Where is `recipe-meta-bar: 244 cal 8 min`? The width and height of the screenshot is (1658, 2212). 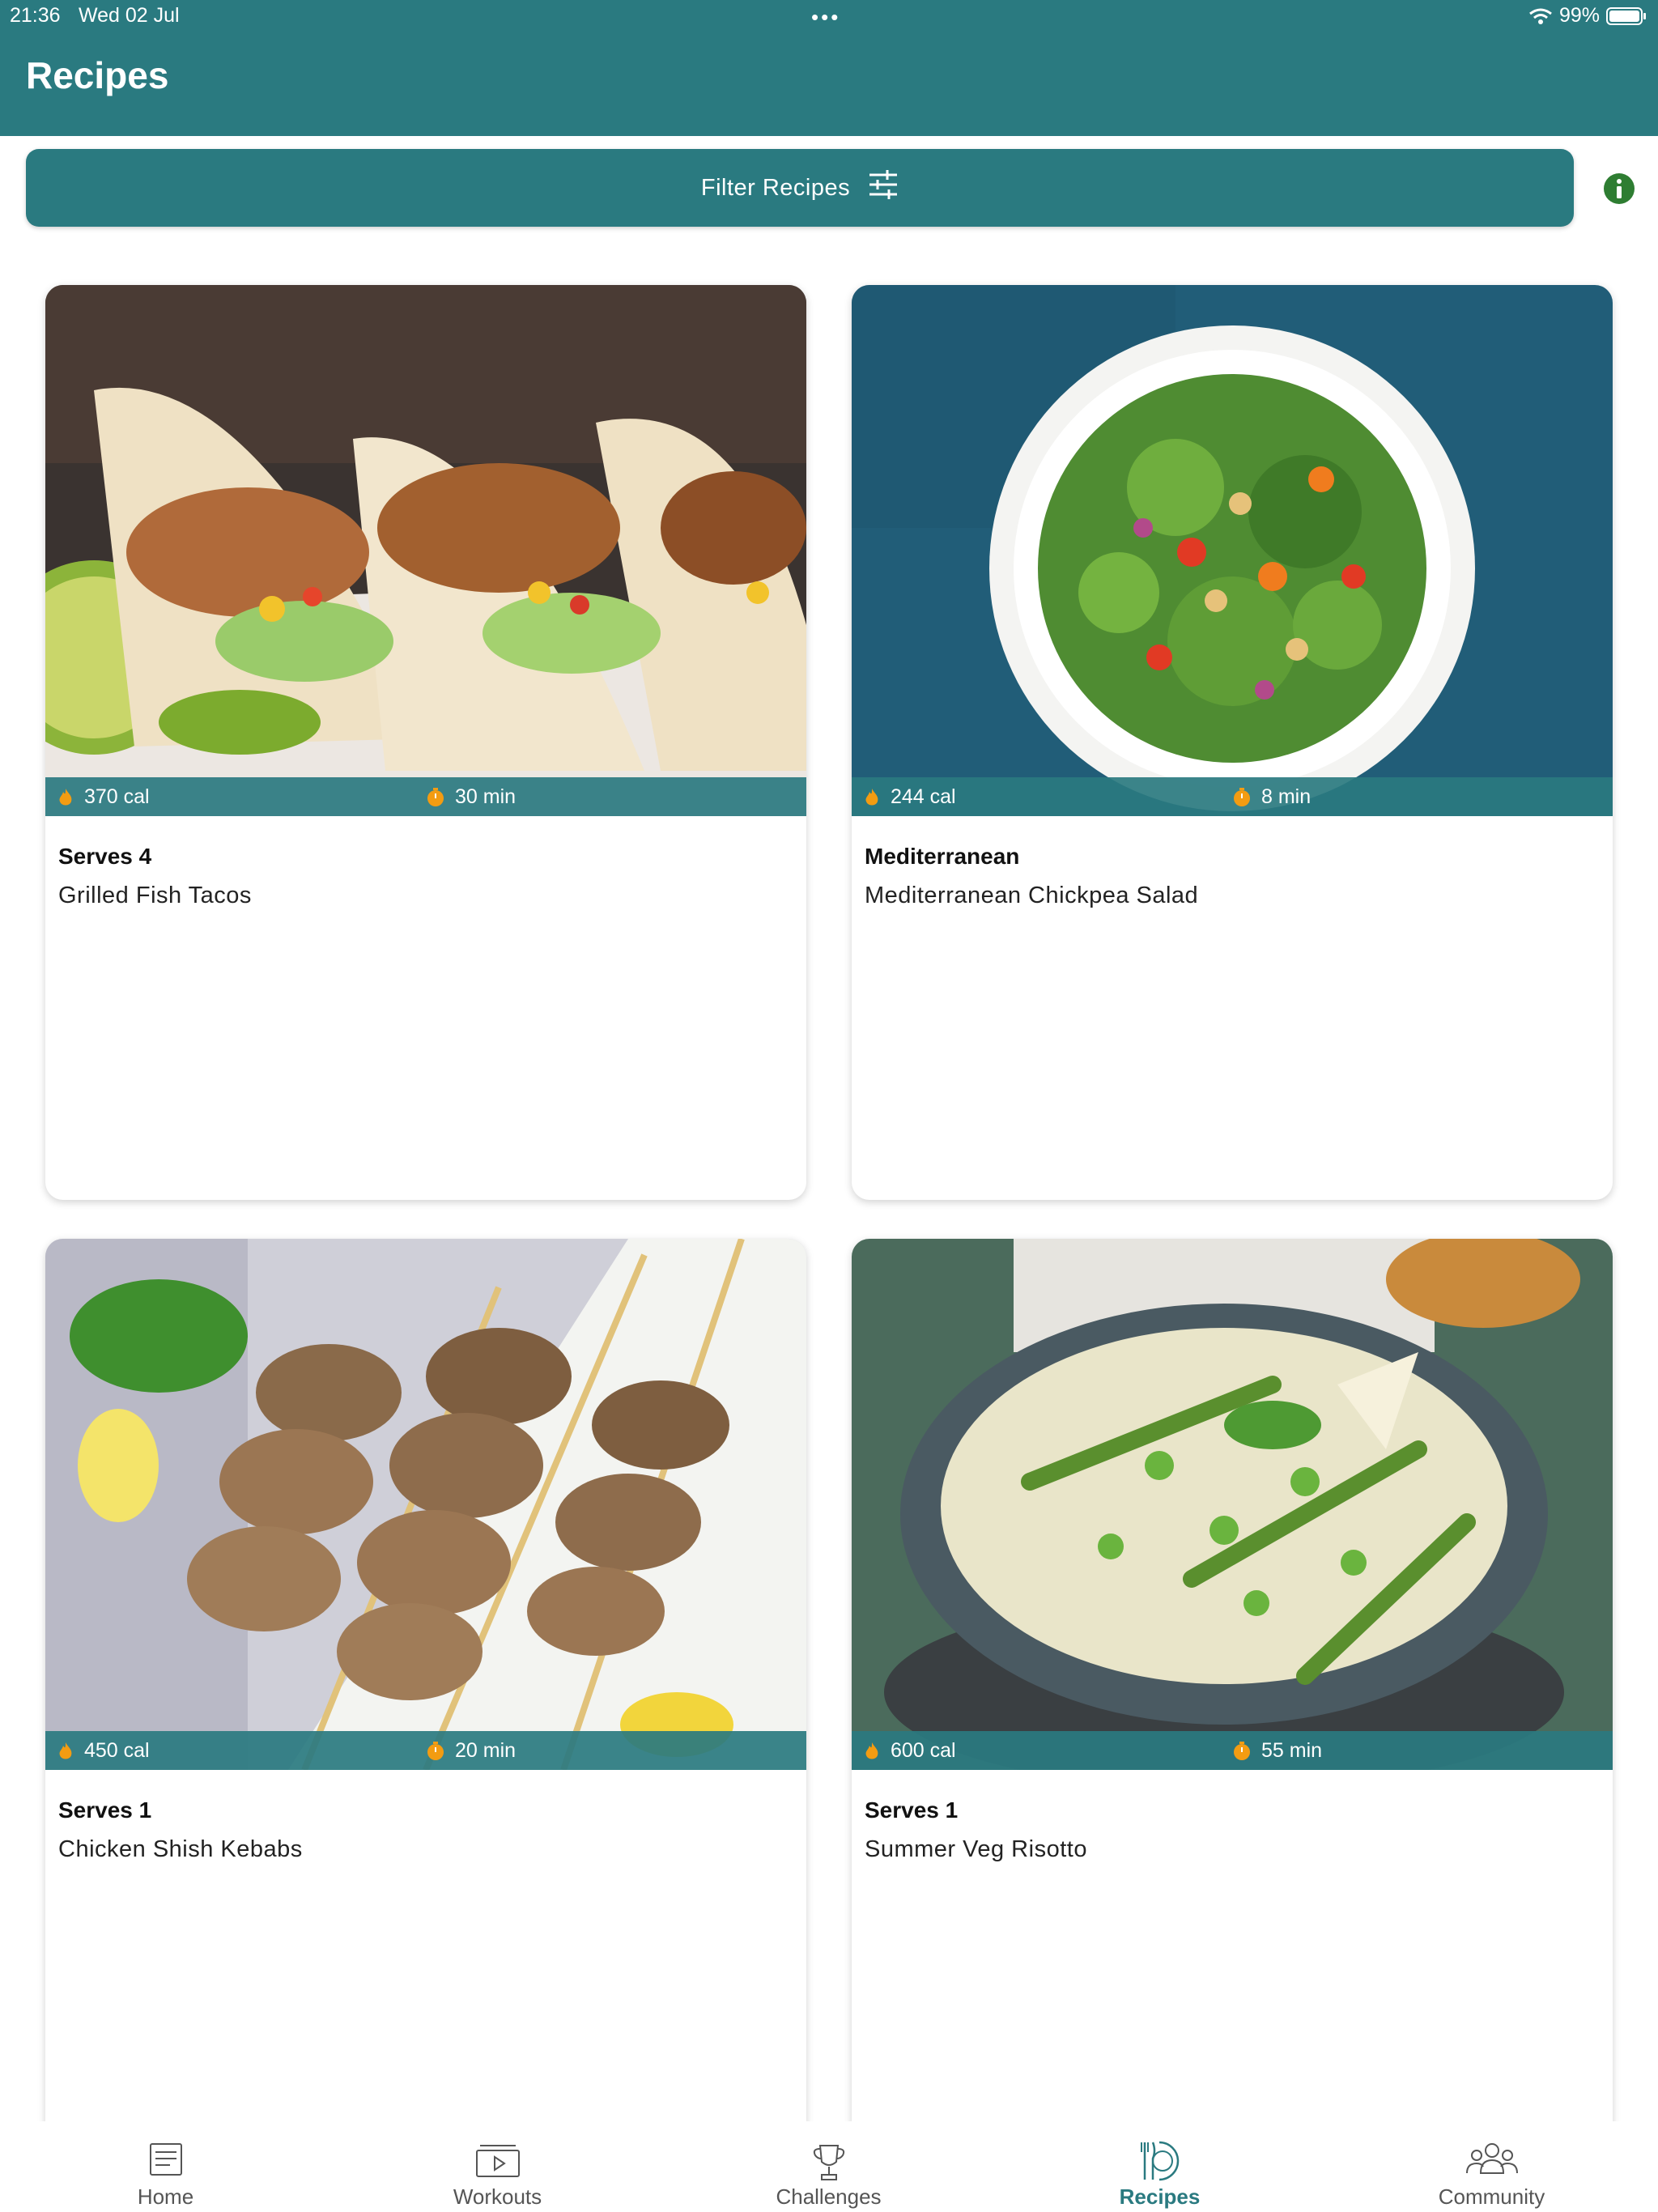 recipe-meta-bar: 244 cal 8 min is located at coordinates (1232, 797).